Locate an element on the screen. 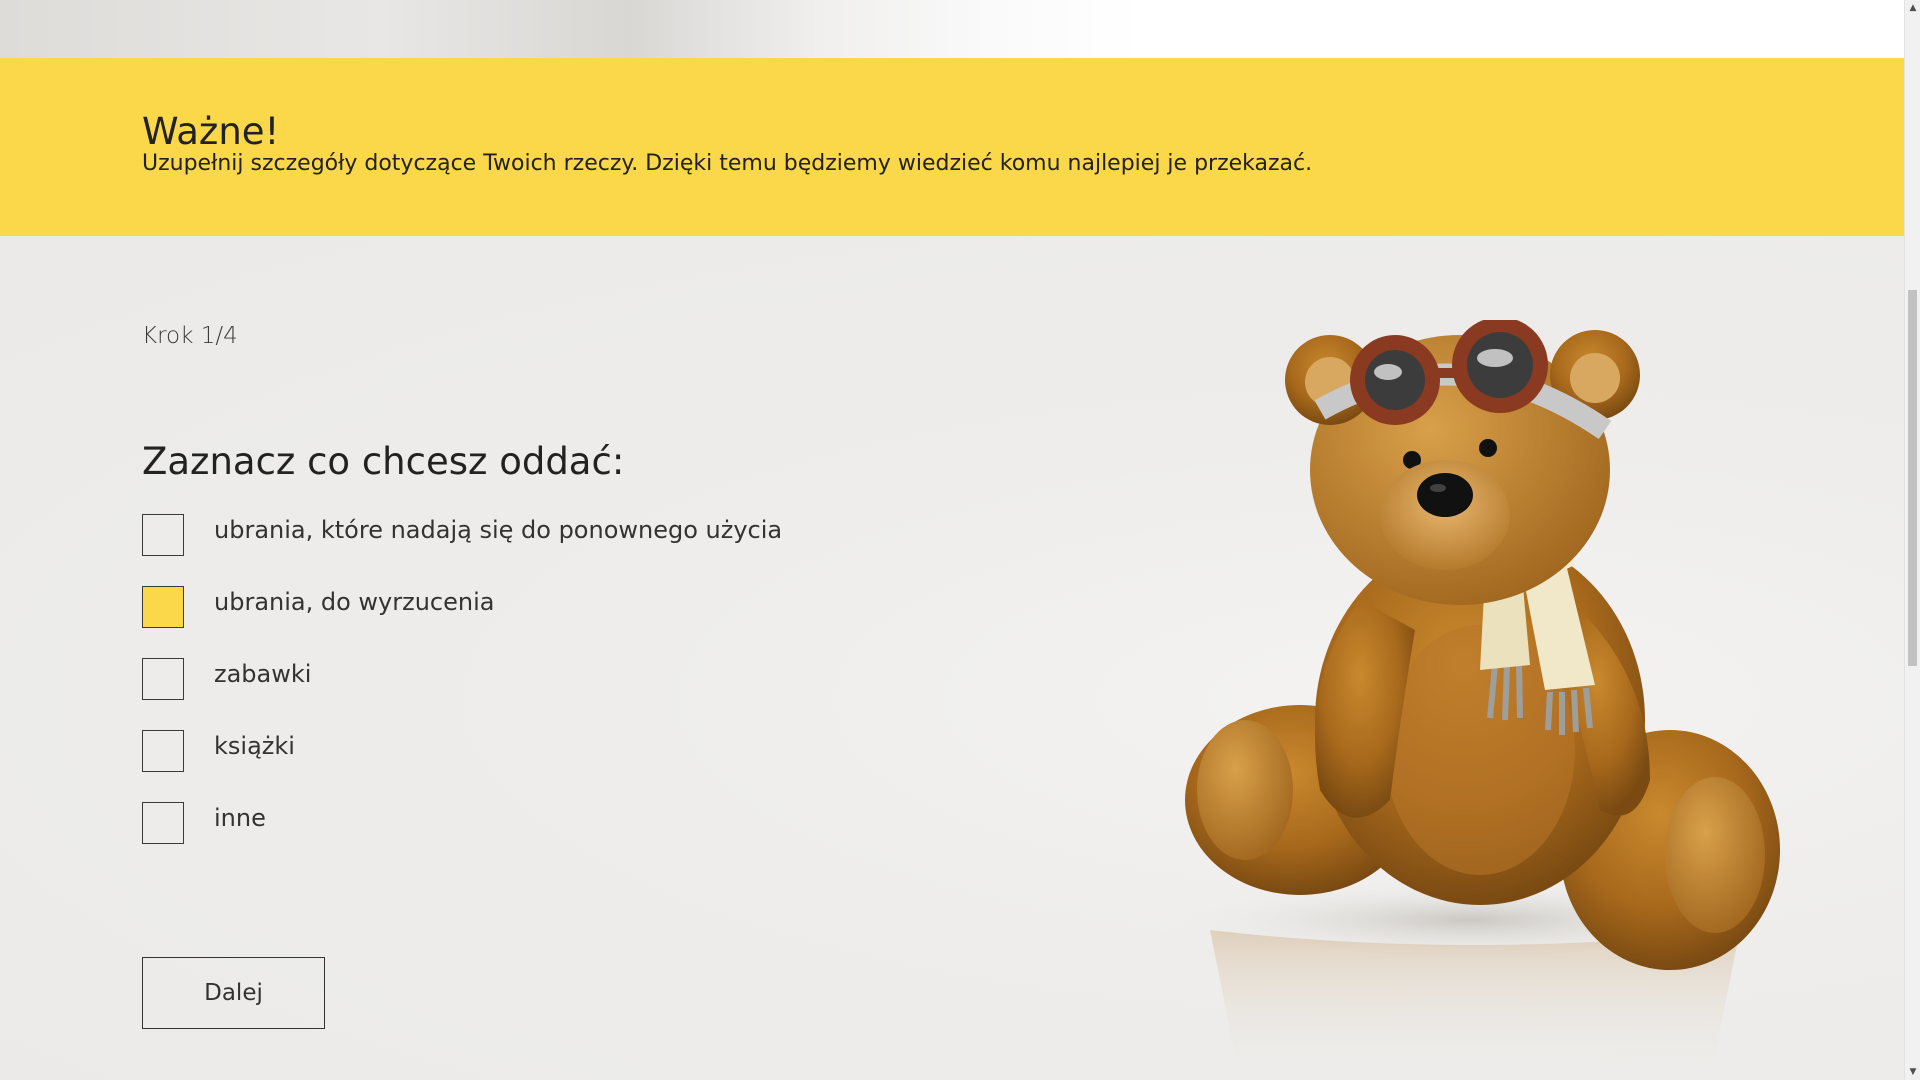 The width and height of the screenshot is (1920, 1080). page-scrollbar: ▲ ▼ is located at coordinates (1912, 540).